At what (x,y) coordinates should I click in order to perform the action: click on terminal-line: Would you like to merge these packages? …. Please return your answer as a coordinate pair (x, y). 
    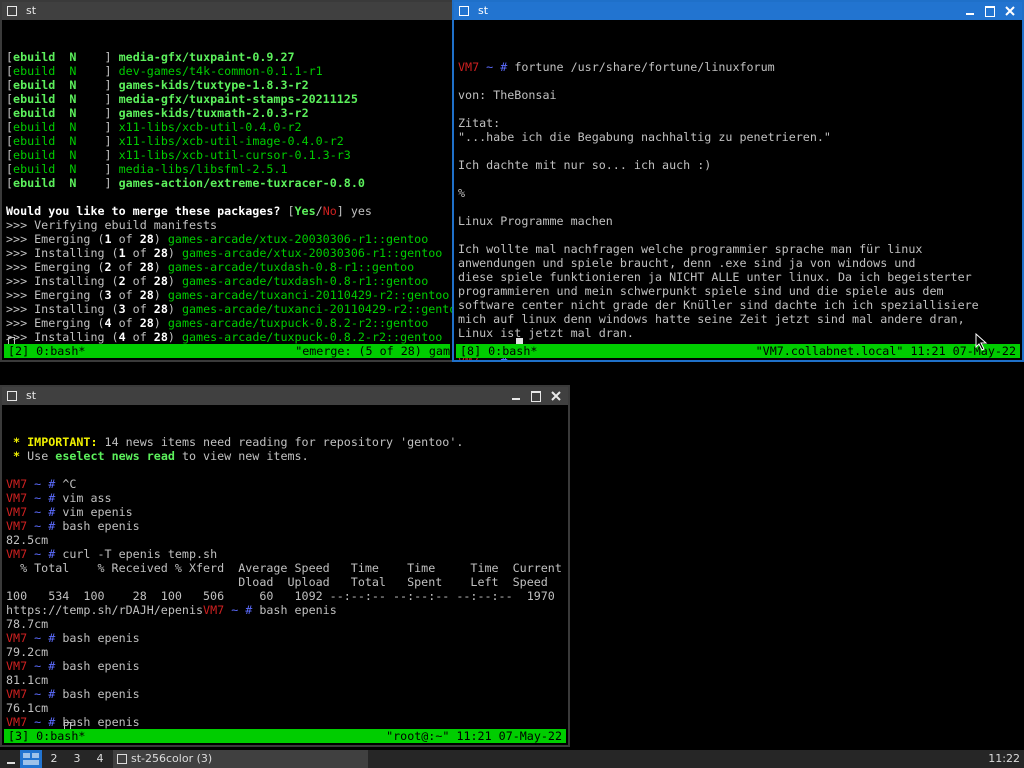
    Looking at the image, I should click on (189, 211).